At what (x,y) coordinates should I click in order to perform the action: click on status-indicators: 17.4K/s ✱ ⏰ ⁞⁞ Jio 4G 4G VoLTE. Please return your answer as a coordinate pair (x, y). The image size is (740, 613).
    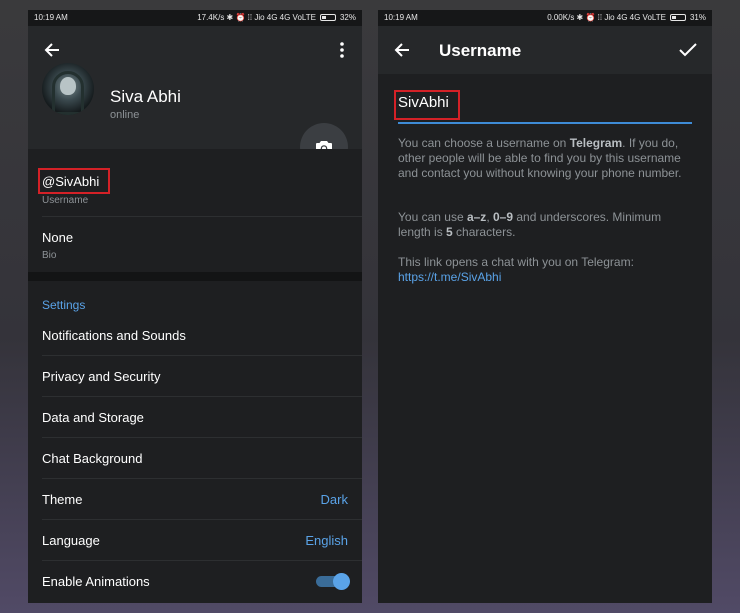
    Looking at the image, I should click on (256, 17).